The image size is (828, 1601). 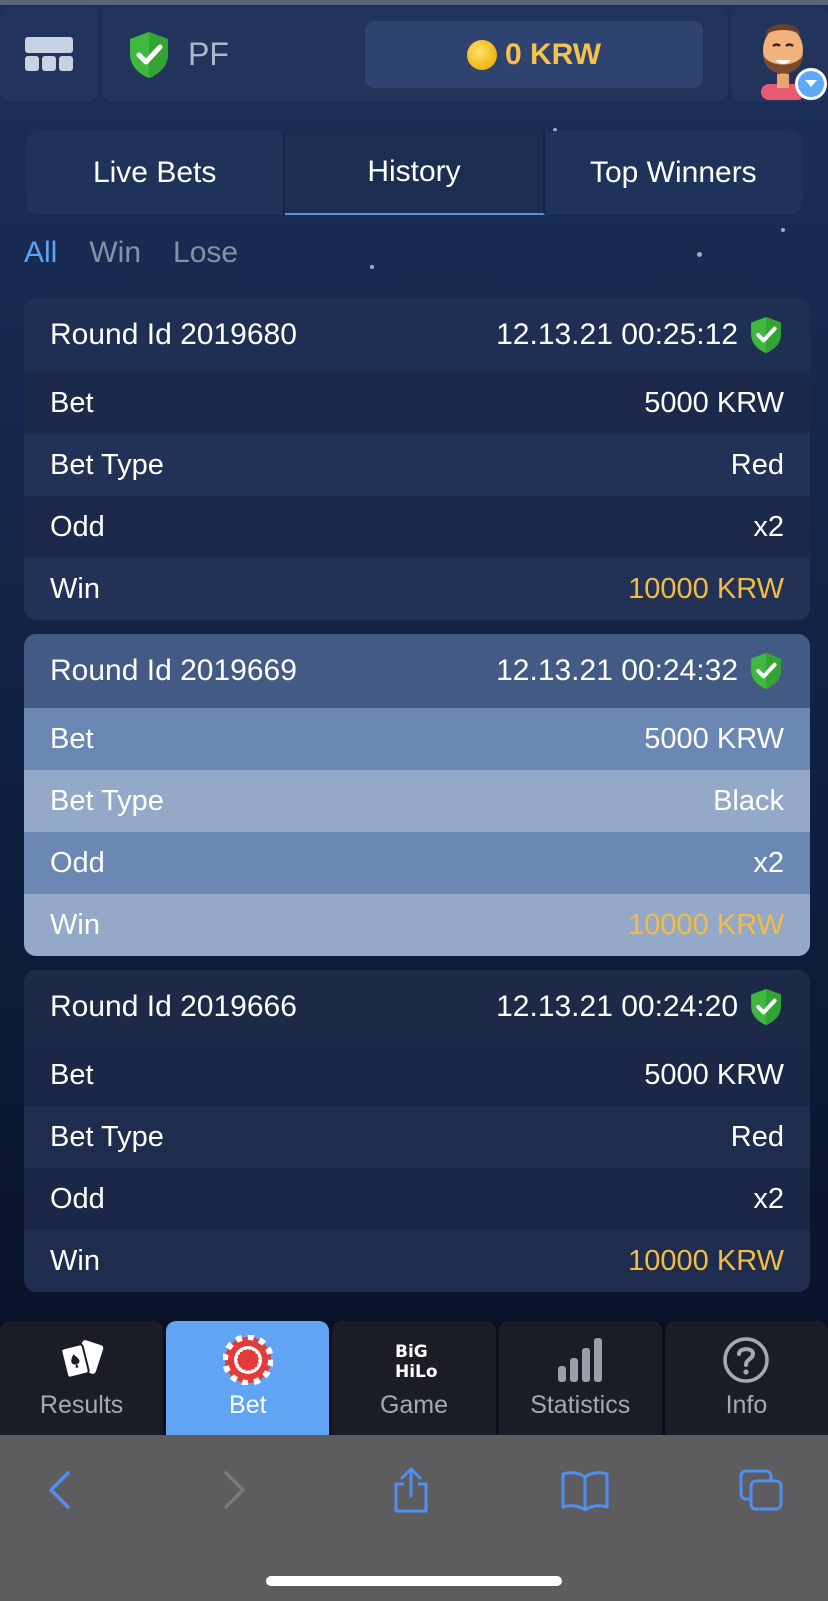 I want to click on home-indicator, so click(x=414, y=1581).